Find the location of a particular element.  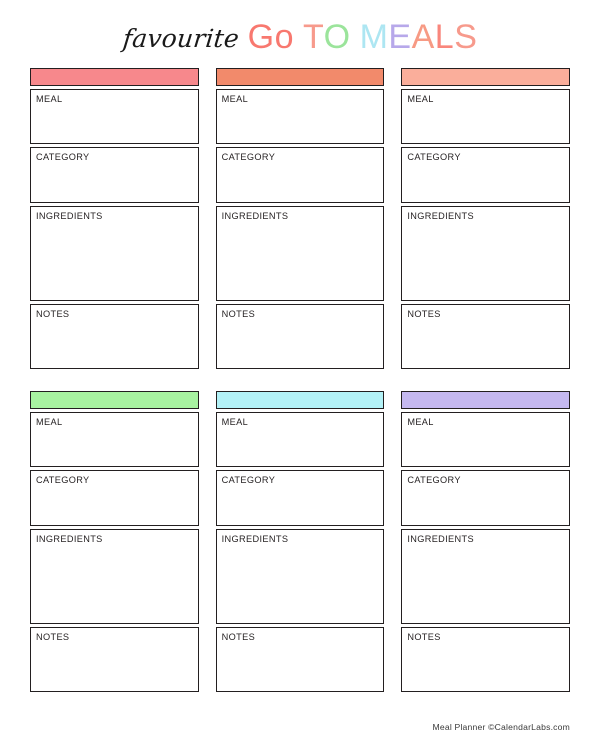

page-title-main: Go TO MEALS is located at coordinates (363, 37).